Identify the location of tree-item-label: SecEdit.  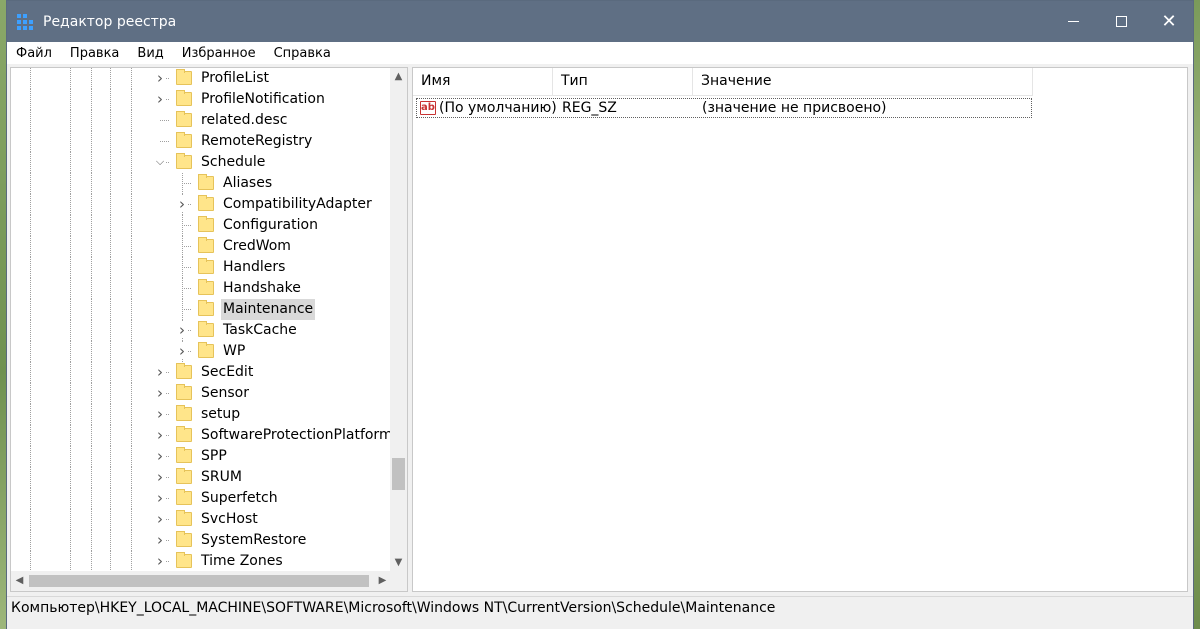
(227, 372).